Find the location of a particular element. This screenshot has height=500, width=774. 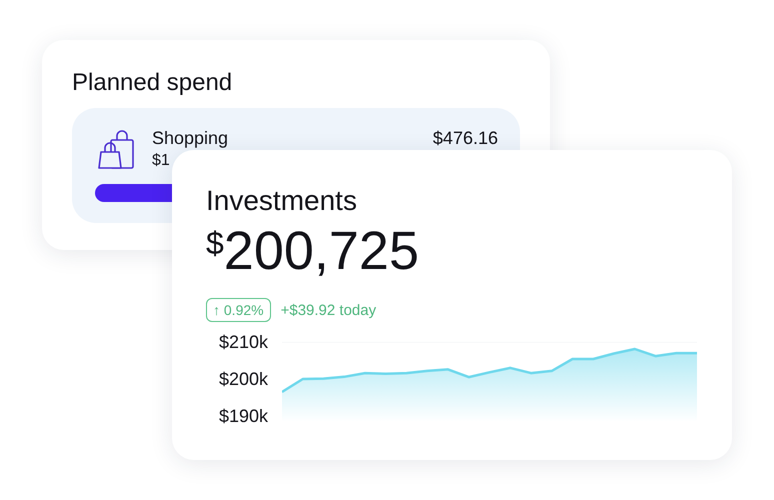

currency-symbol: $ is located at coordinates (215, 243).